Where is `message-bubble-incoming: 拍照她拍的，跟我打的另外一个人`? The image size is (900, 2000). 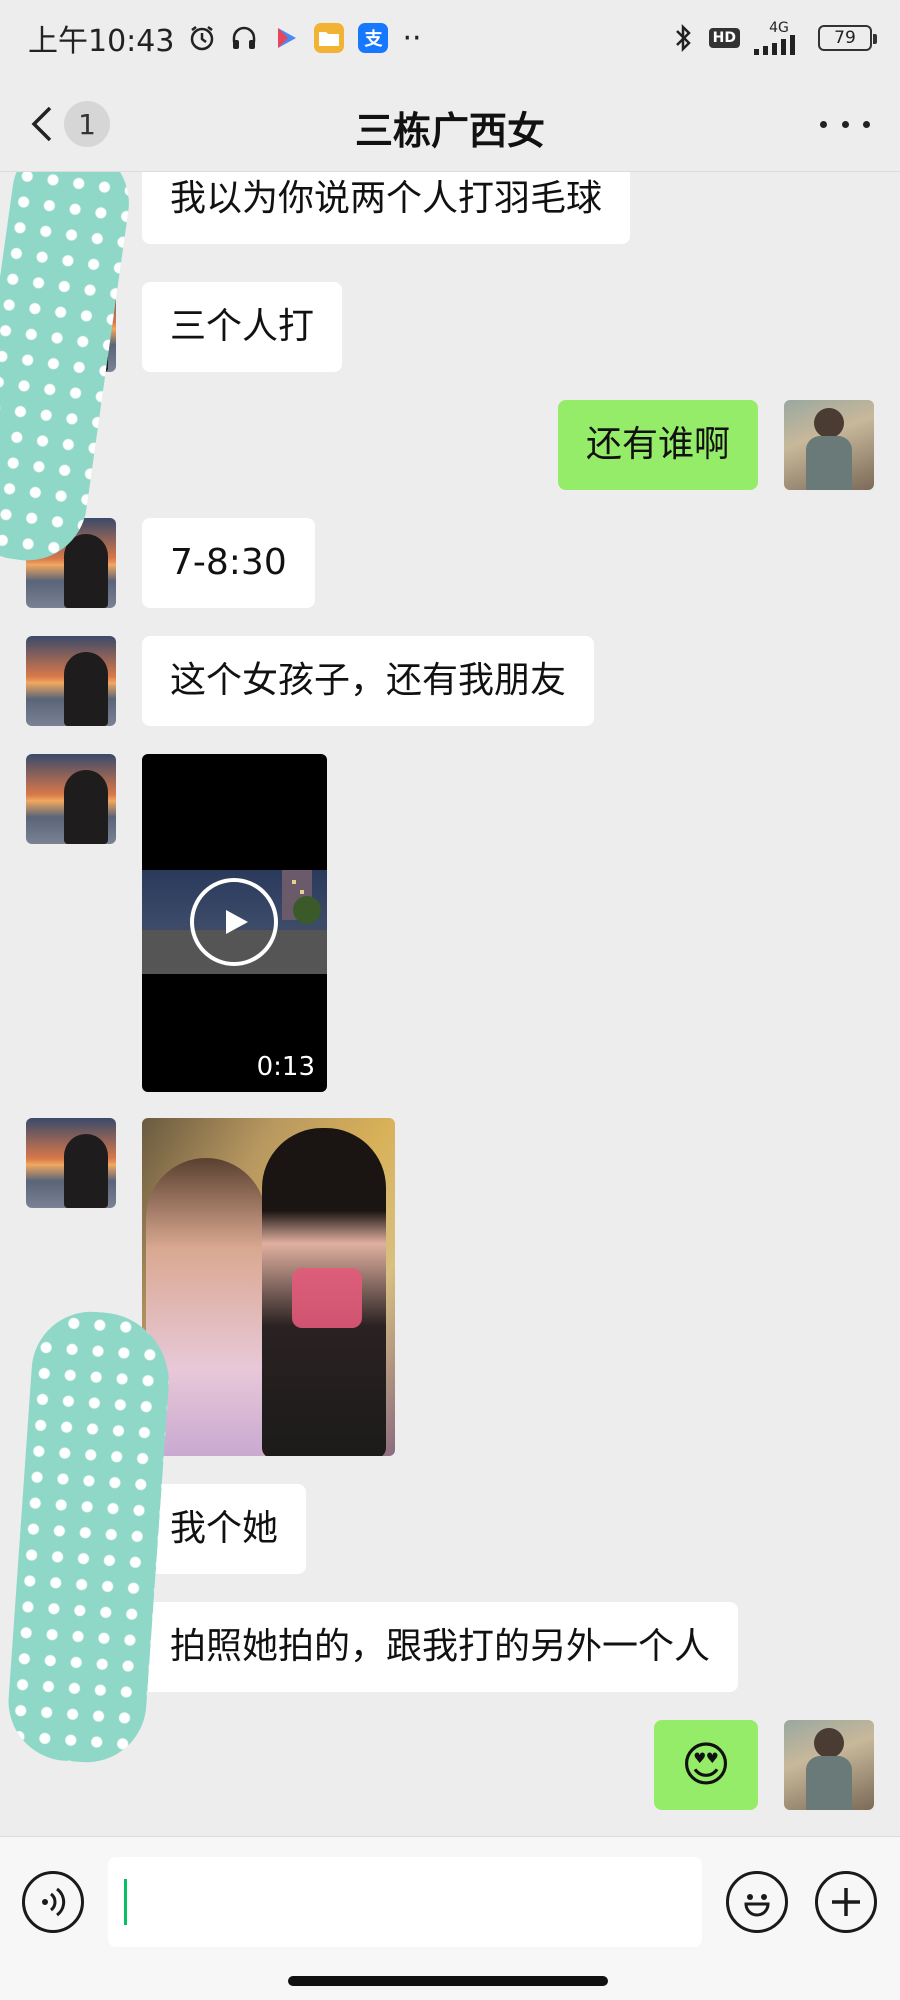
message-bubble-incoming: 拍照她拍的，跟我打的另外一个人 is located at coordinates (440, 1647).